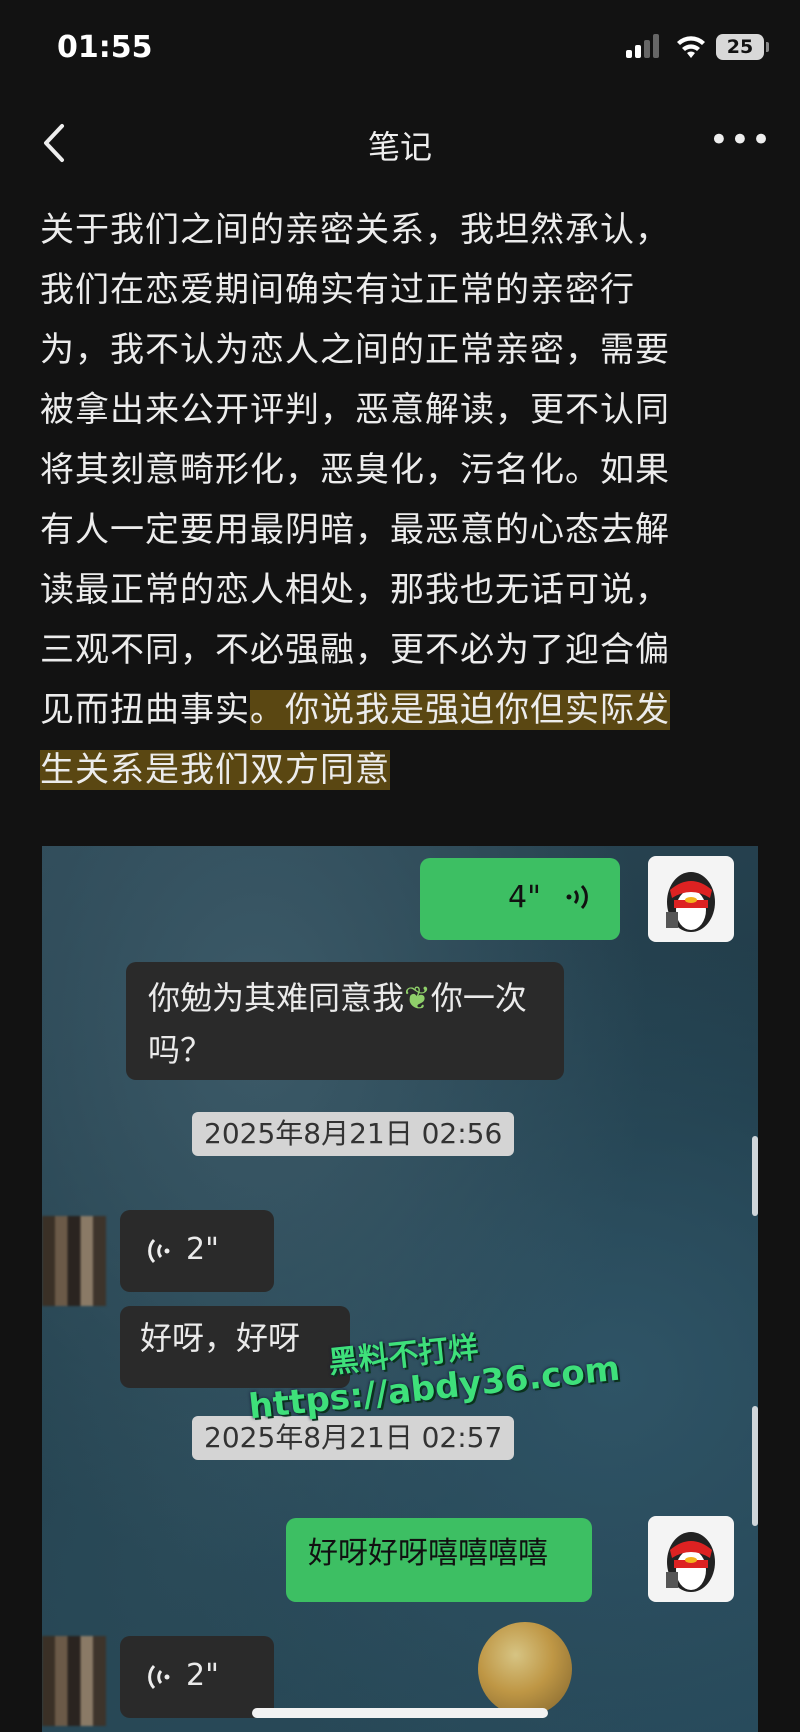 This screenshot has height=1732, width=800. What do you see at coordinates (220, 1338) in the screenshot?
I see `message-text: 好呀，好呀` at bounding box center [220, 1338].